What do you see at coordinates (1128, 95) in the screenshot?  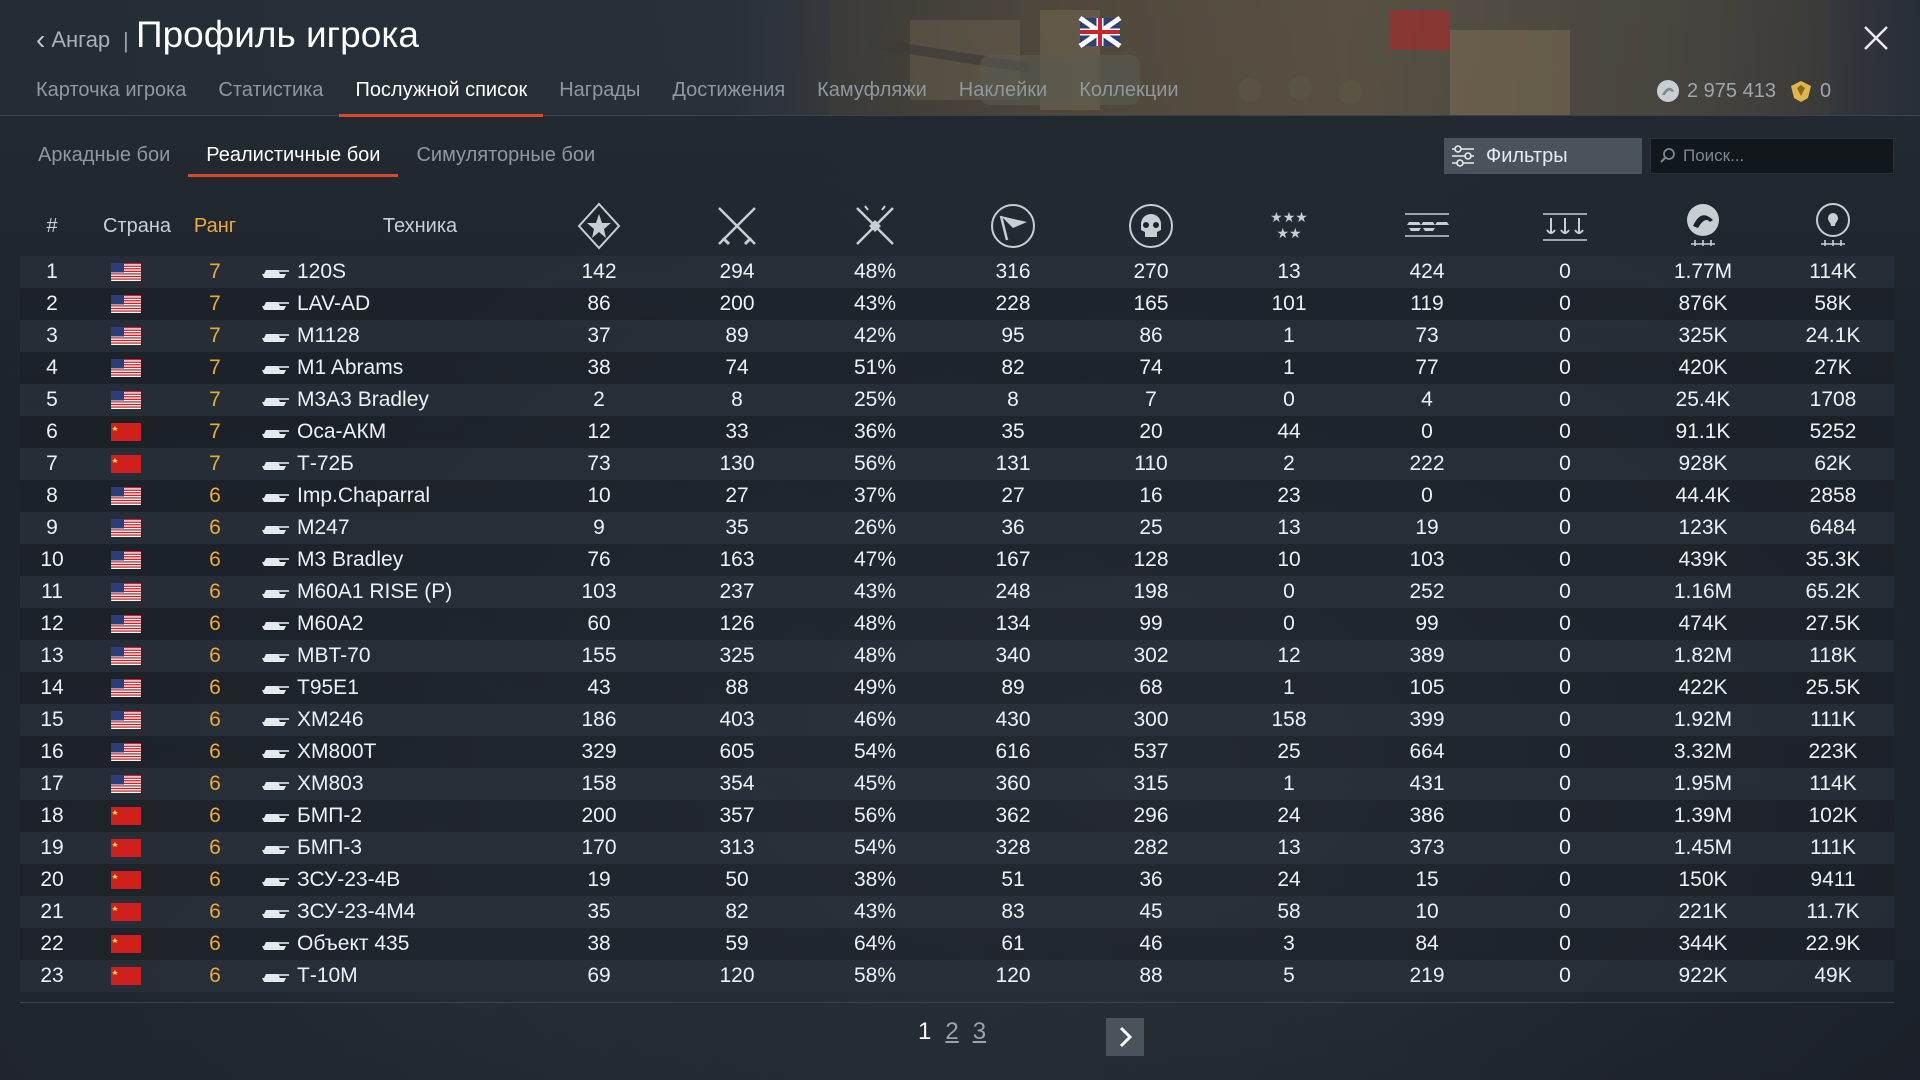 I see `tab-collections: Коллекции` at bounding box center [1128, 95].